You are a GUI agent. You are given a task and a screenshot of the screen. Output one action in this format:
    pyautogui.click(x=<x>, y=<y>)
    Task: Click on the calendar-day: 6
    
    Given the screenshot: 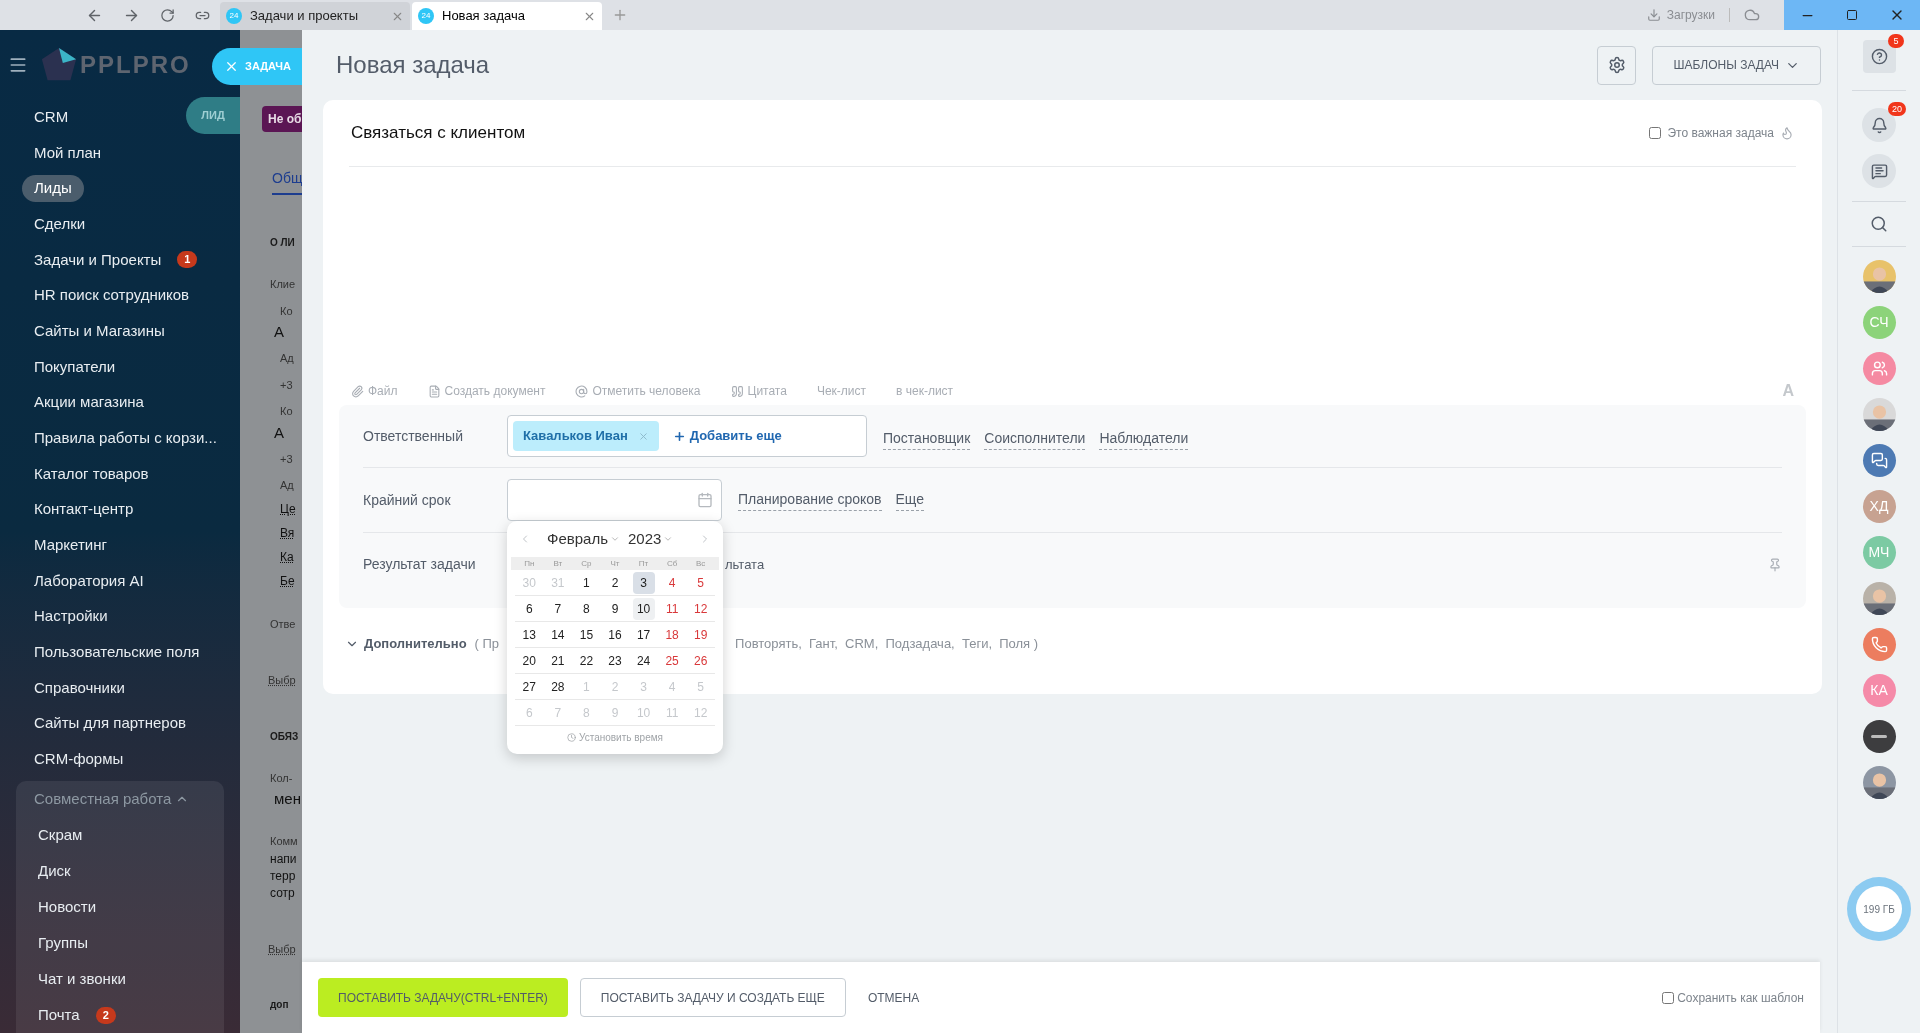 What is the action you would take?
    pyautogui.click(x=529, y=608)
    